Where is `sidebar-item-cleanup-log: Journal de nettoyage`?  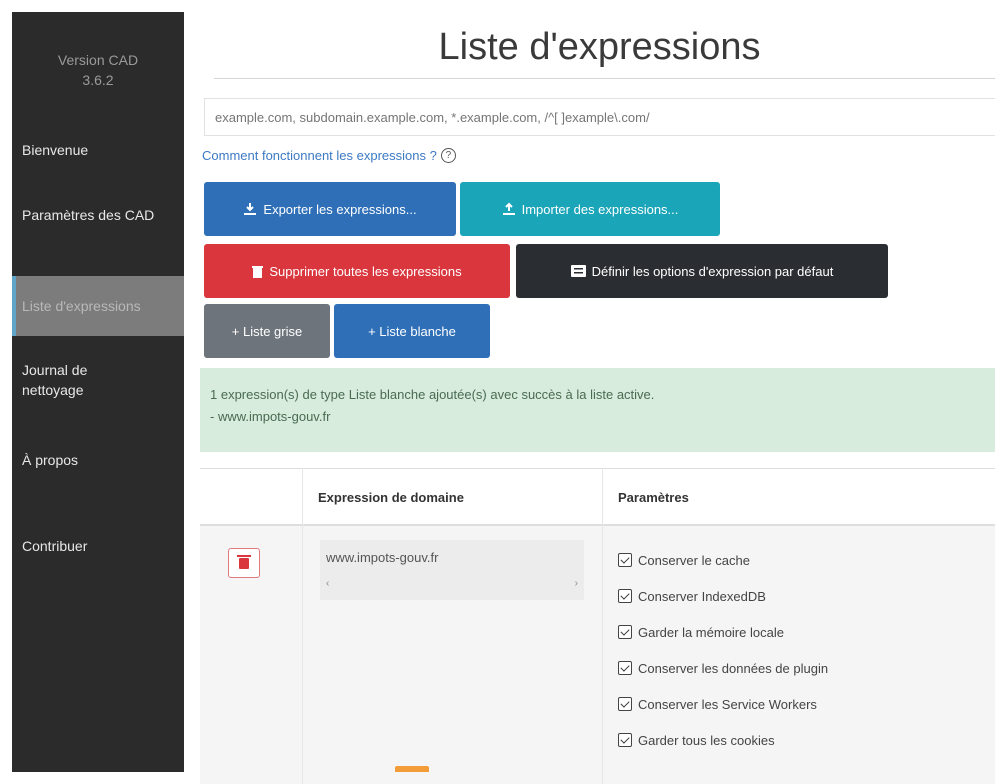 sidebar-item-cleanup-log: Journal de nettoyage is located at coordinates (72, 380).